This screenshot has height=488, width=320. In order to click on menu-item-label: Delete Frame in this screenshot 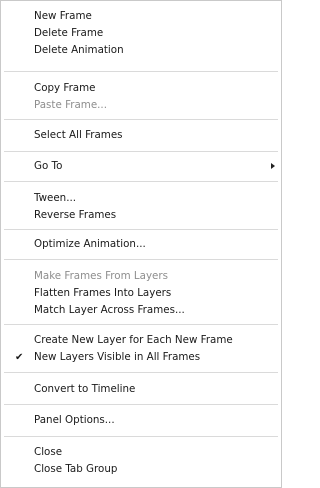, I will do `click(69, 33)`.